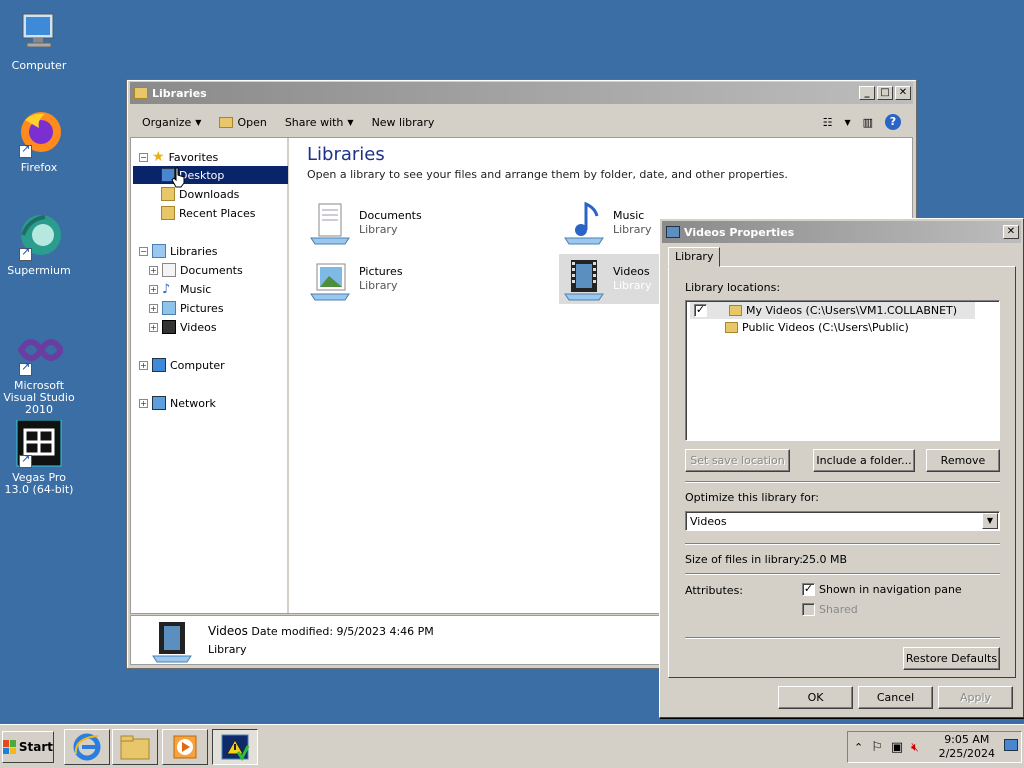 Image resolution: width=1024 pixels, height=768 pixels. What do you see at coordinates (967, 739) in the screenshot?
I see `clock-time: 9:05 AM` at bounding box center [967, 739].